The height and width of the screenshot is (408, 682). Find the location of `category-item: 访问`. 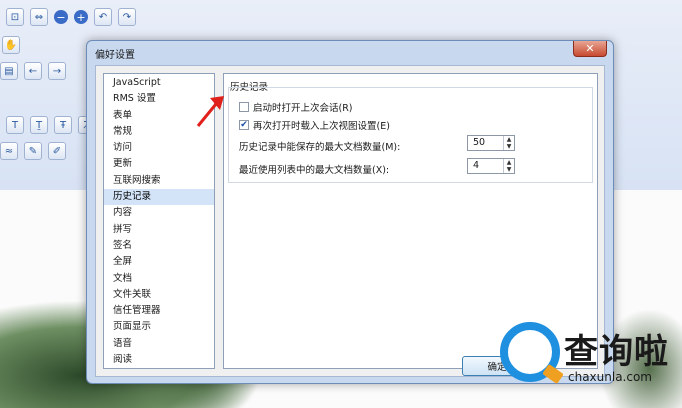

category-item: 访问 is located at coordinates (159, 148).